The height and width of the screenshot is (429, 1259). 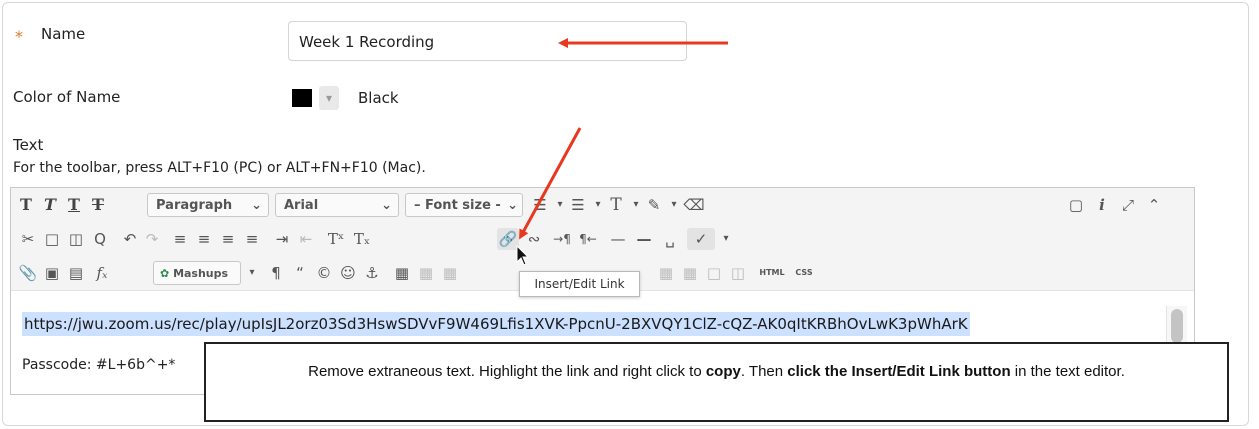 What do you see at coordinates (623, 139) in the screenshot?
I see `annotation-arrows` at bounding box center [623, 139].